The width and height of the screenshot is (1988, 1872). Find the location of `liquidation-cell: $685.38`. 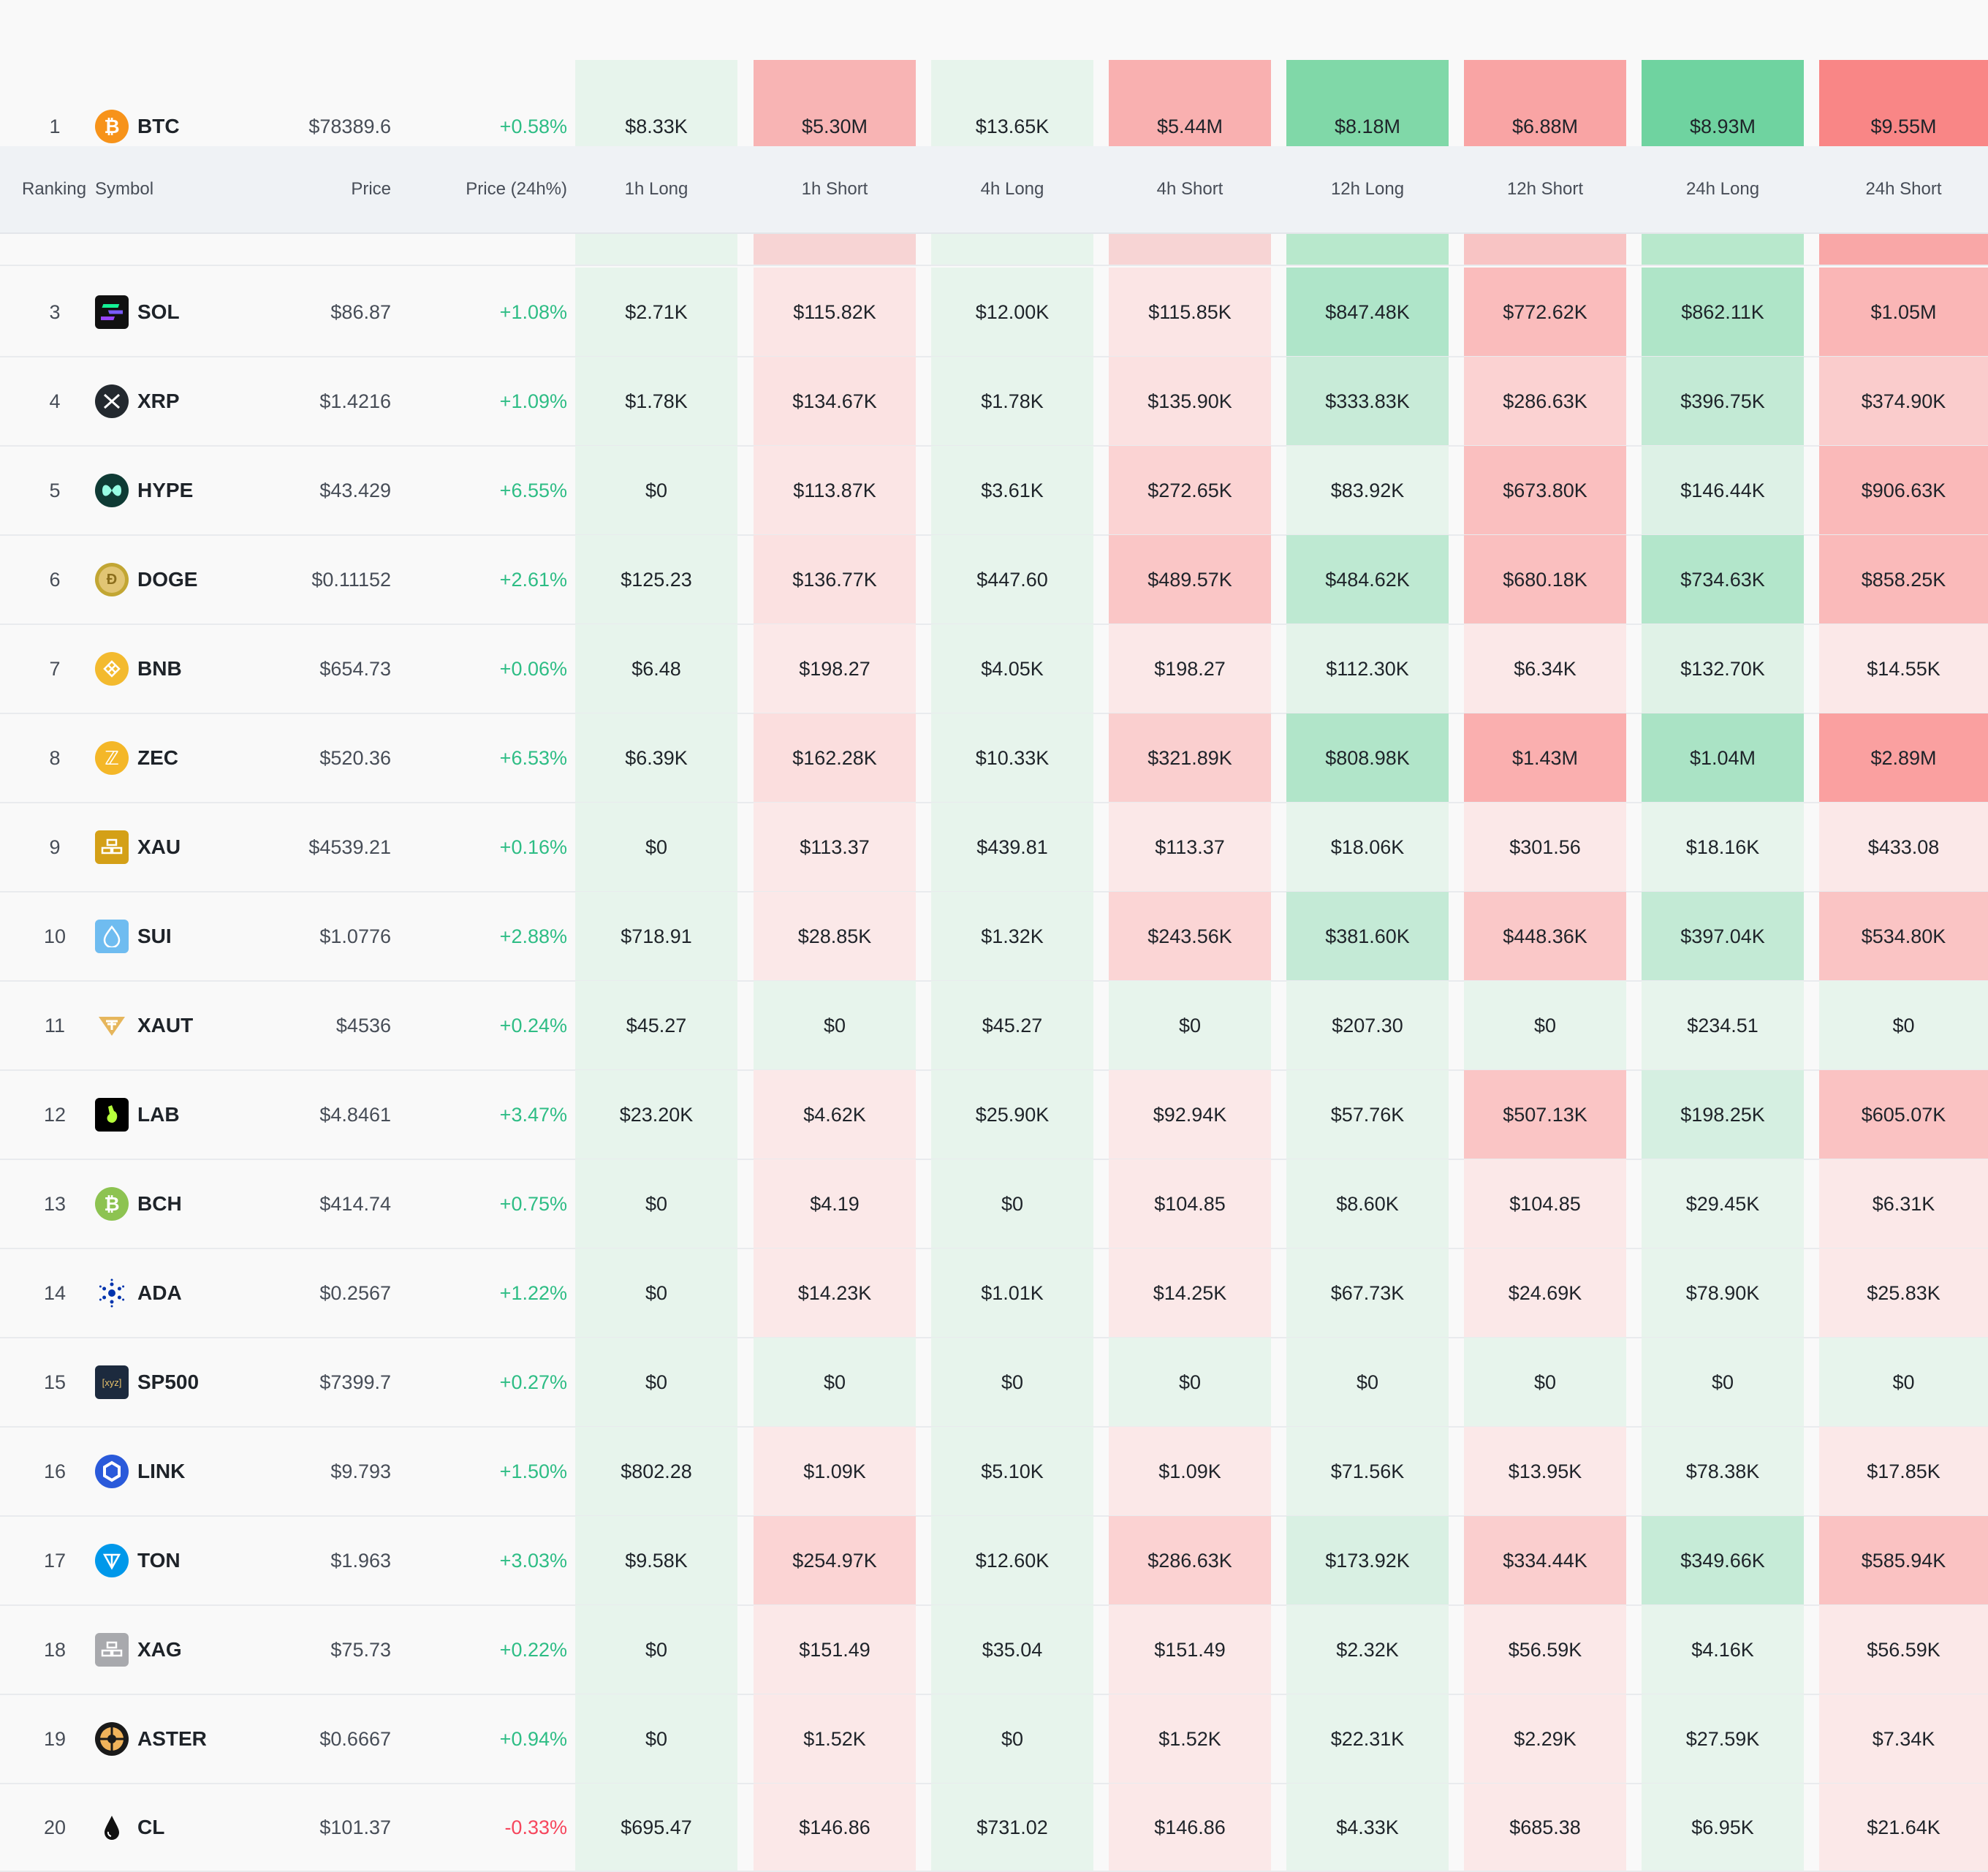

liquidation-cell: $685.38 is located at coordinates (1545, 1827).